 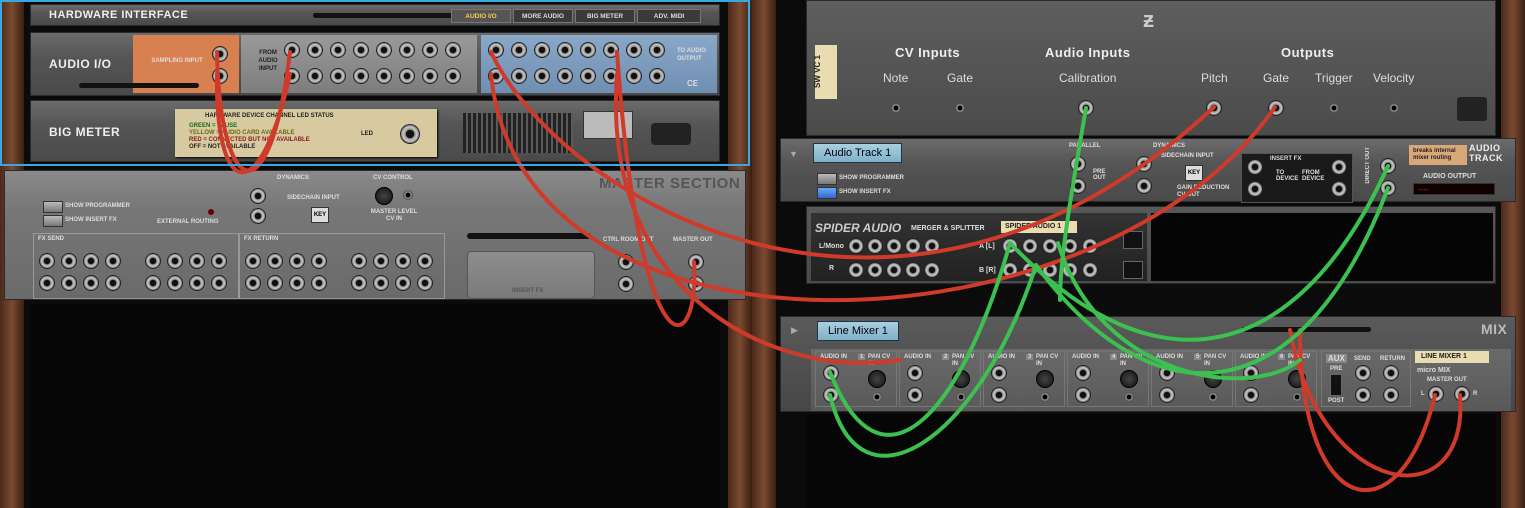 I want to click on track-sidechain-jack-r, so click(x=1144, y=186).